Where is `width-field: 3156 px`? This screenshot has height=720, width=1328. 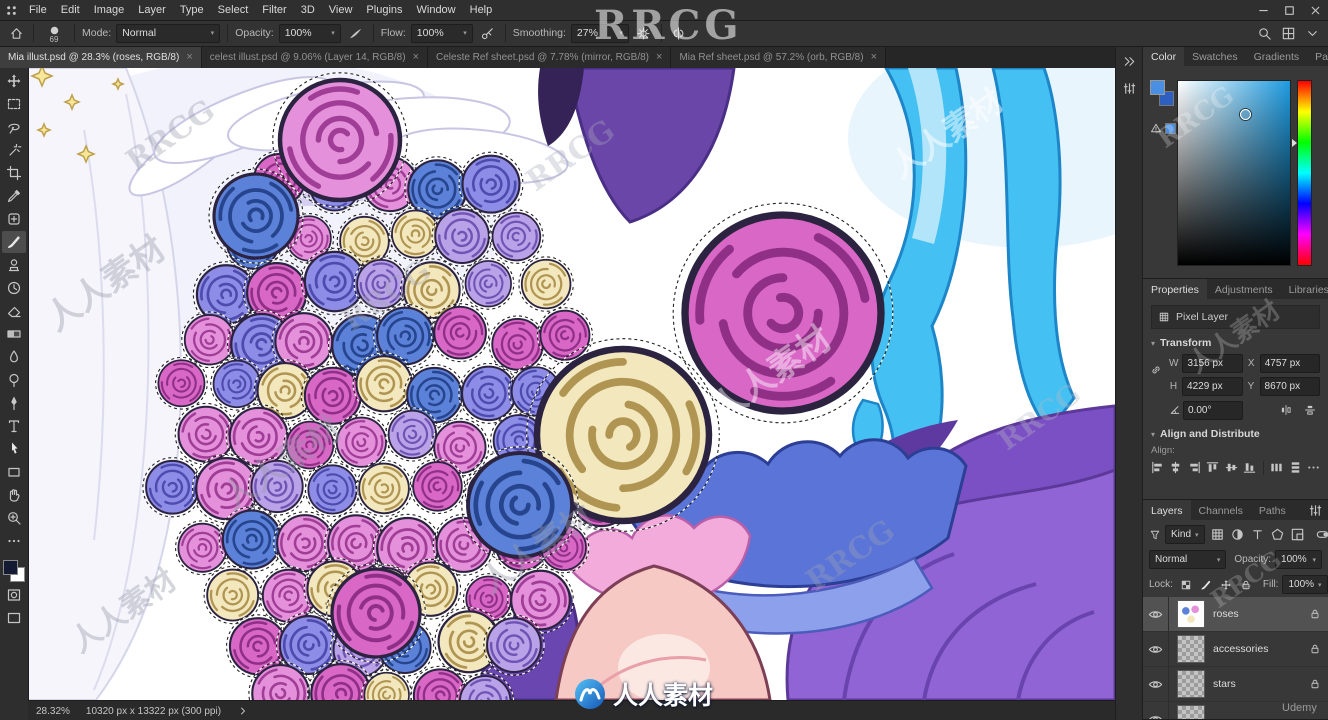
width-field: 3156 px is located at coordinates (1212, 363).